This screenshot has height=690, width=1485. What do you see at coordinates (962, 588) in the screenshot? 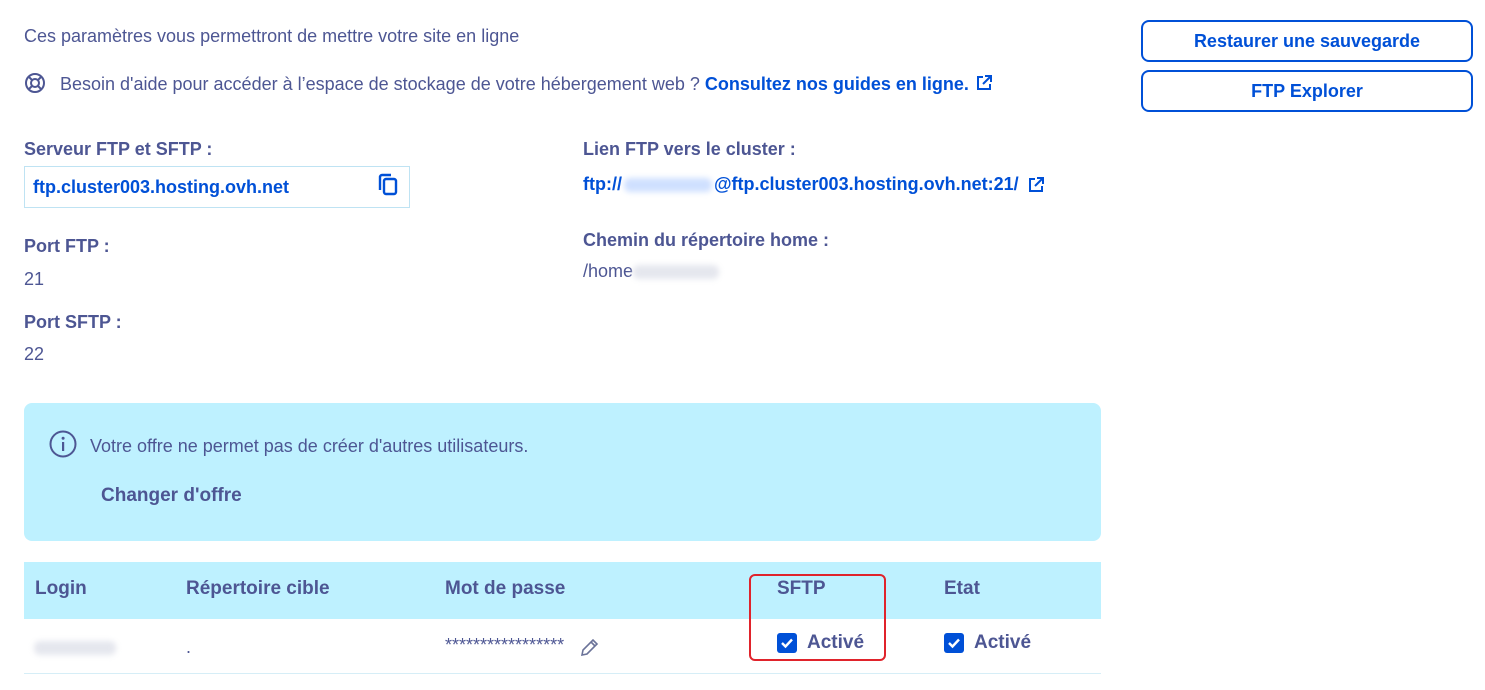
I see `column-state: Etat` at bounding box center [962, 588].